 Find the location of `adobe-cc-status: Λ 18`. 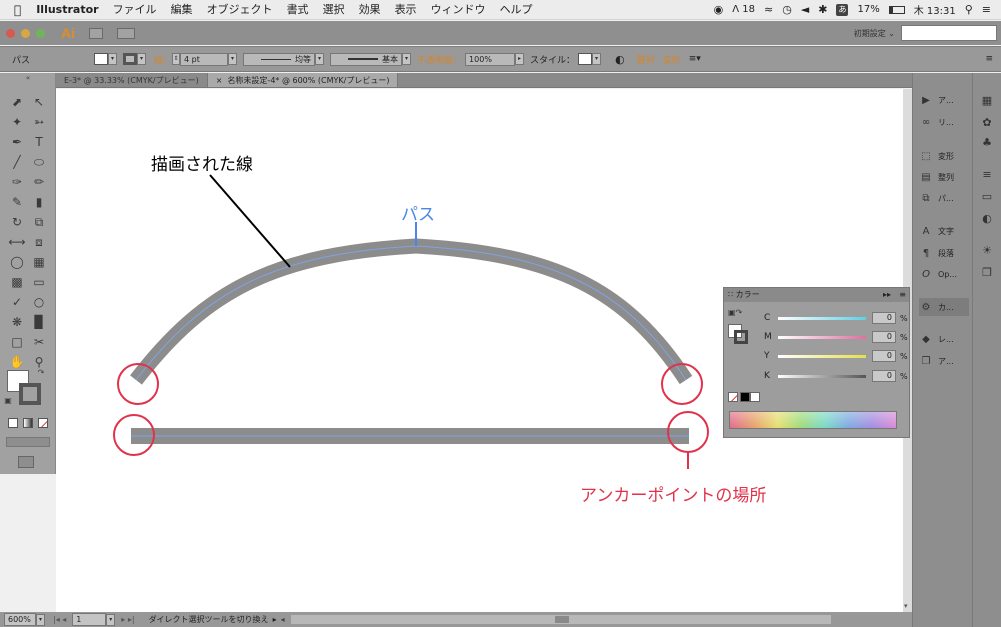

adobe-cc-status: Λ 18 is located at coordinates (743, 9).